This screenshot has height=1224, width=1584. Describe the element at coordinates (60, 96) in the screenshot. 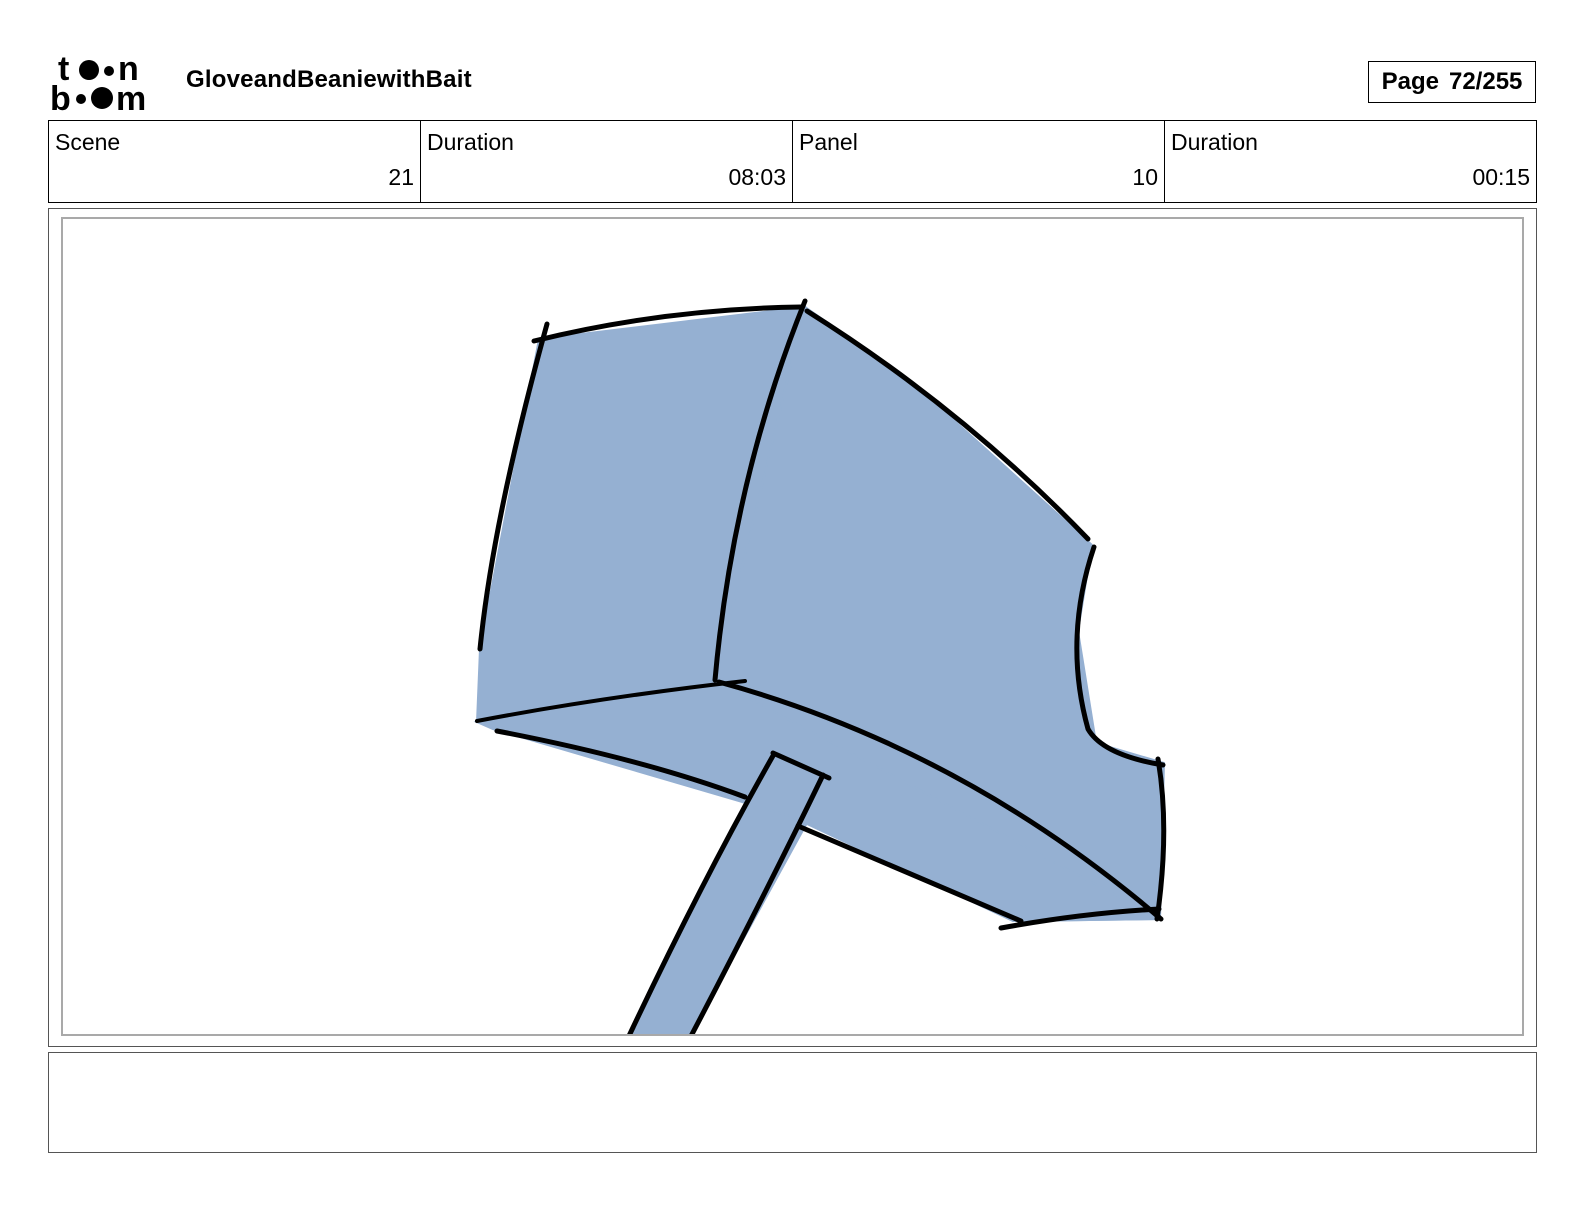

I see `svg-text: b` at that location.